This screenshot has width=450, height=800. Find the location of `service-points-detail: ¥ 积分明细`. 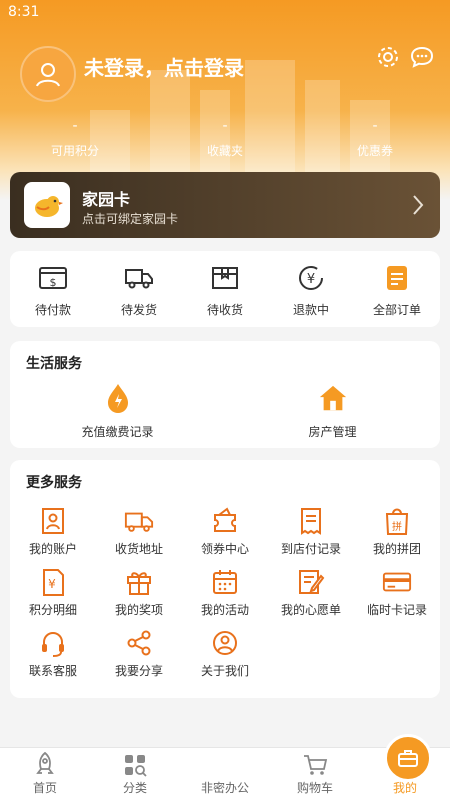

service-points-detail: ¥ 积分明细 is located at coordinates (53, 592).